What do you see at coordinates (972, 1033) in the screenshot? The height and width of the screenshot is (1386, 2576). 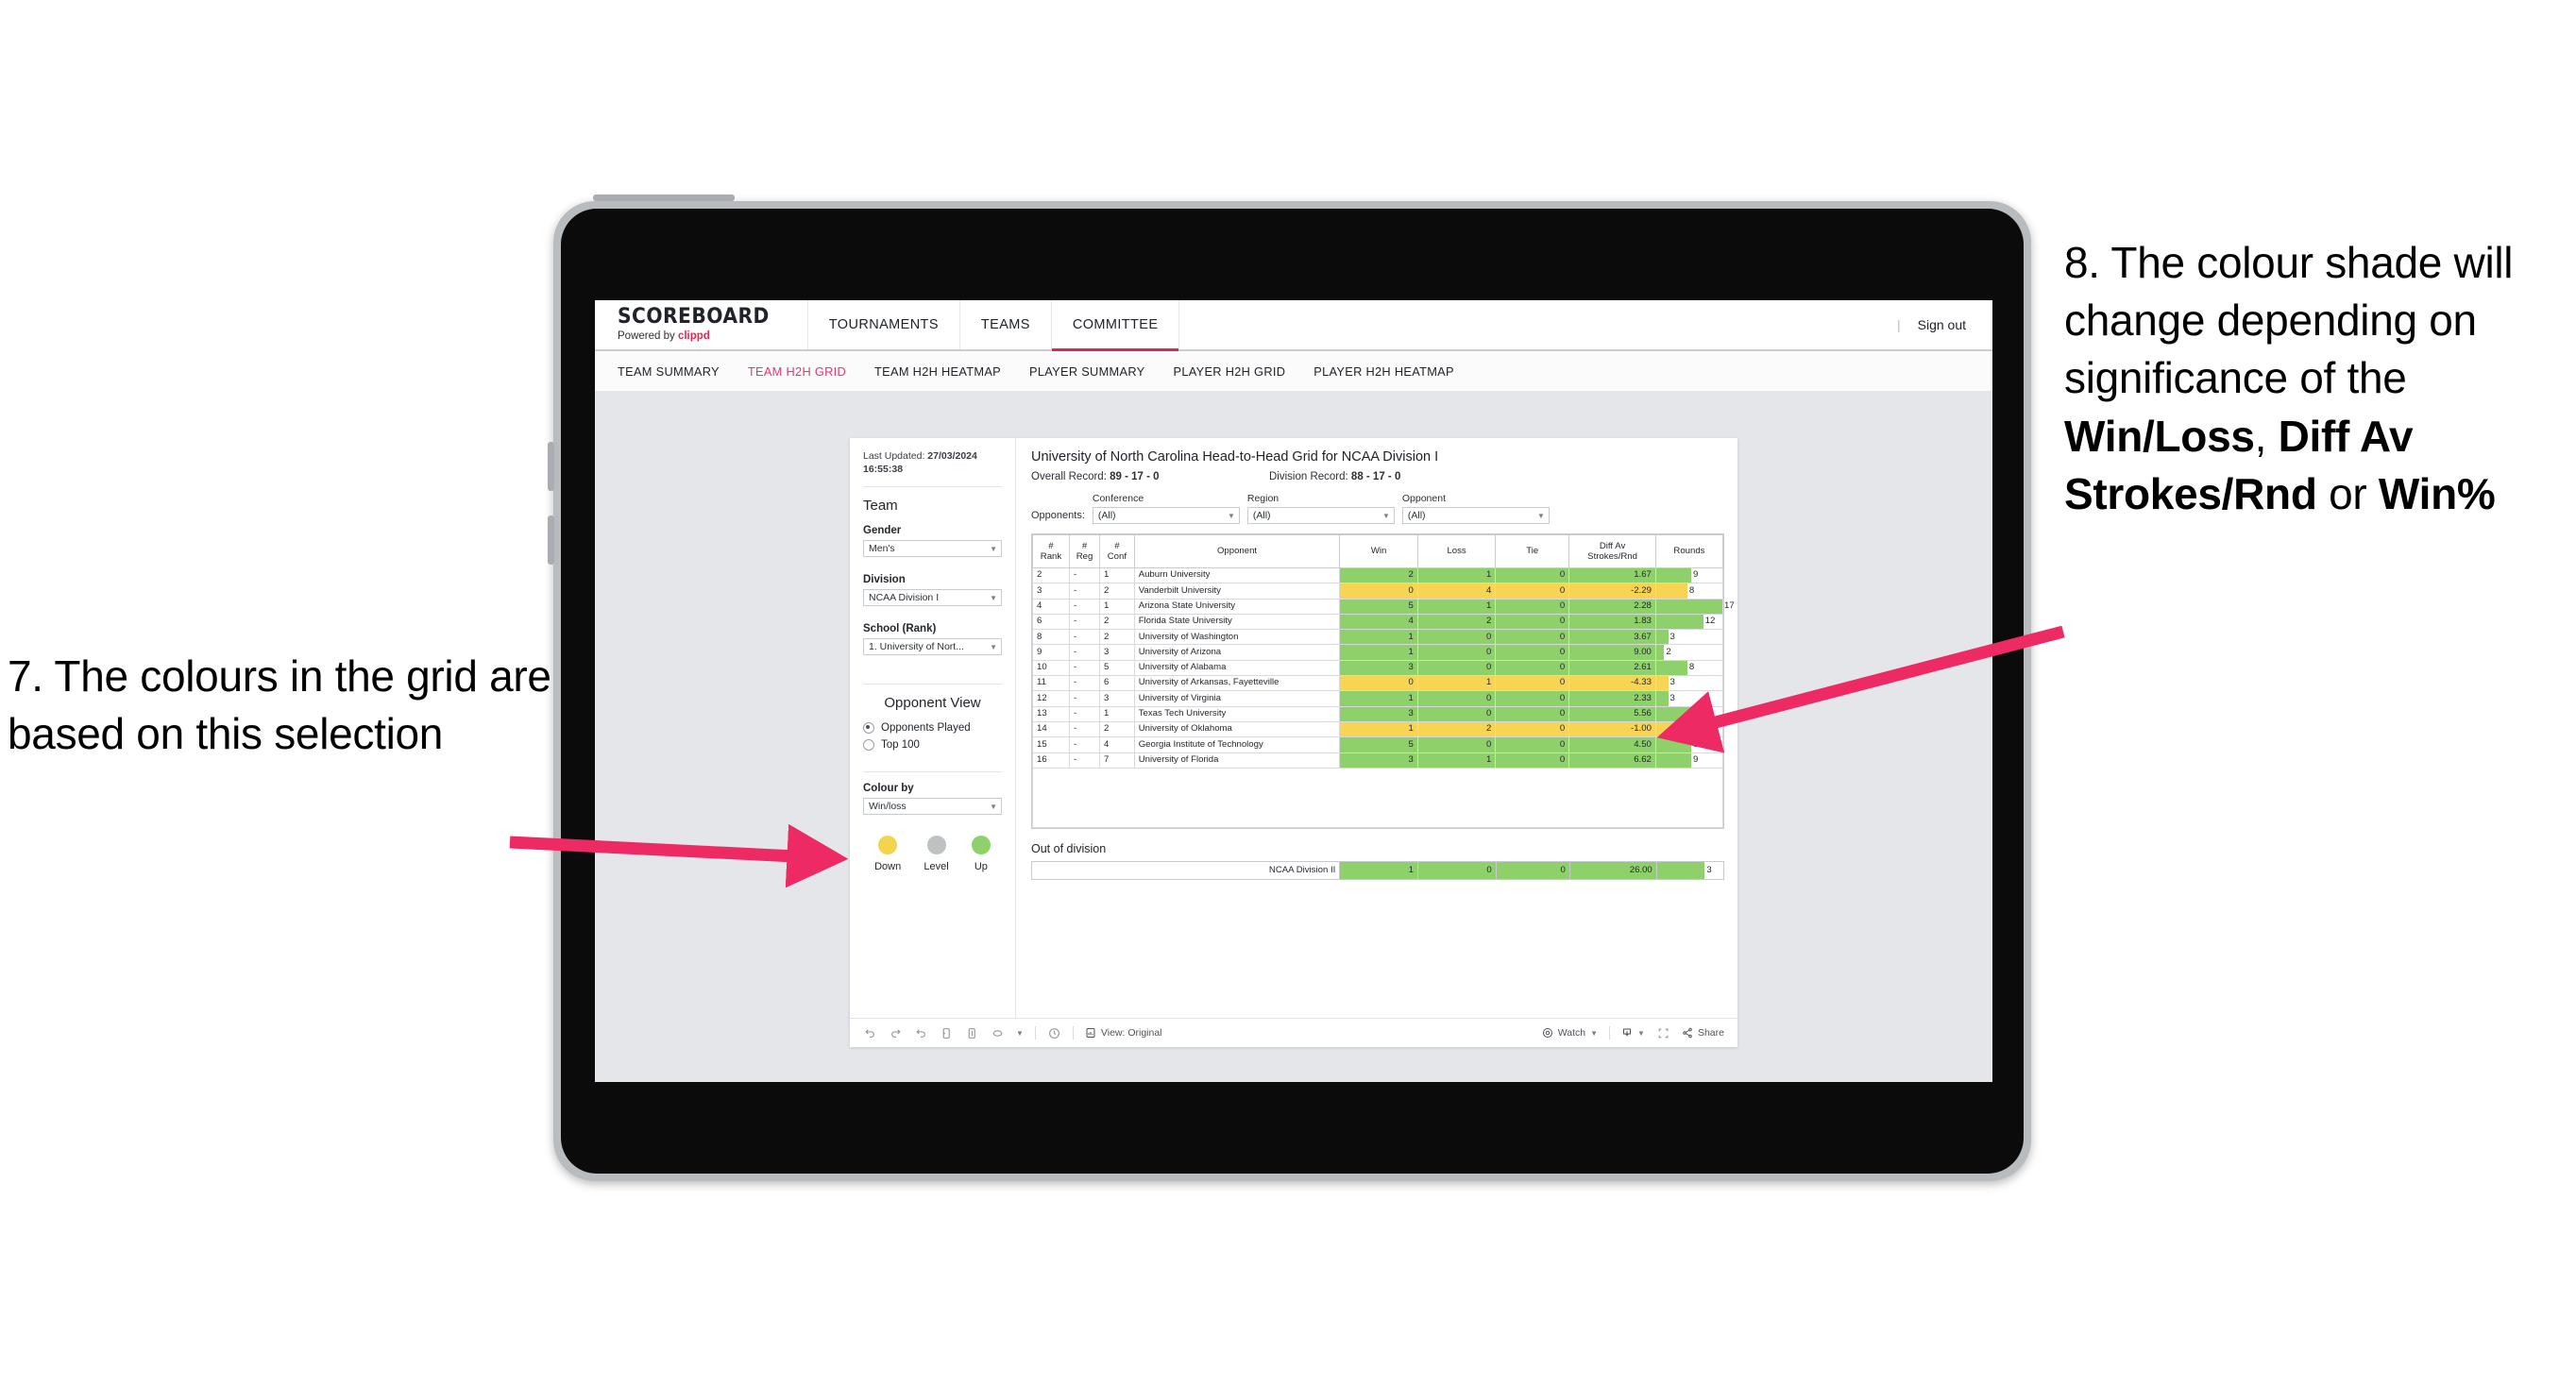 I see `pause-icon` at bounding box center [972, 1033].